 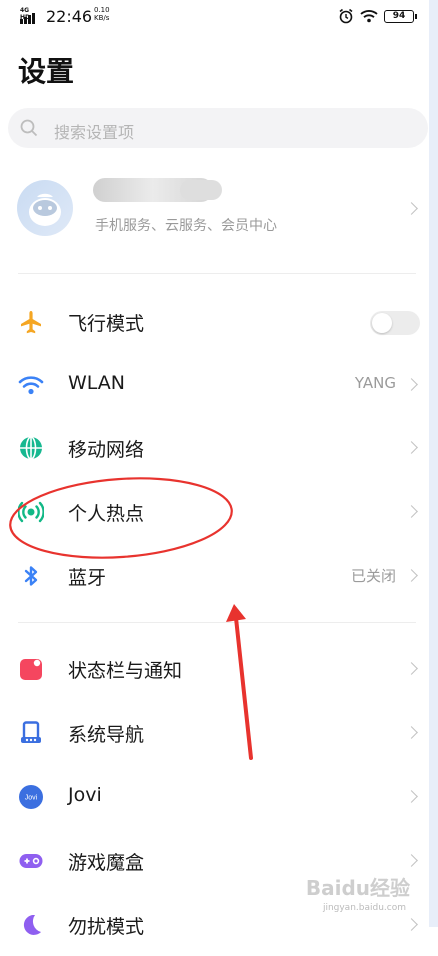 I want to click on baidu-watermark: Baidu经验, so click(x=357, y=888).